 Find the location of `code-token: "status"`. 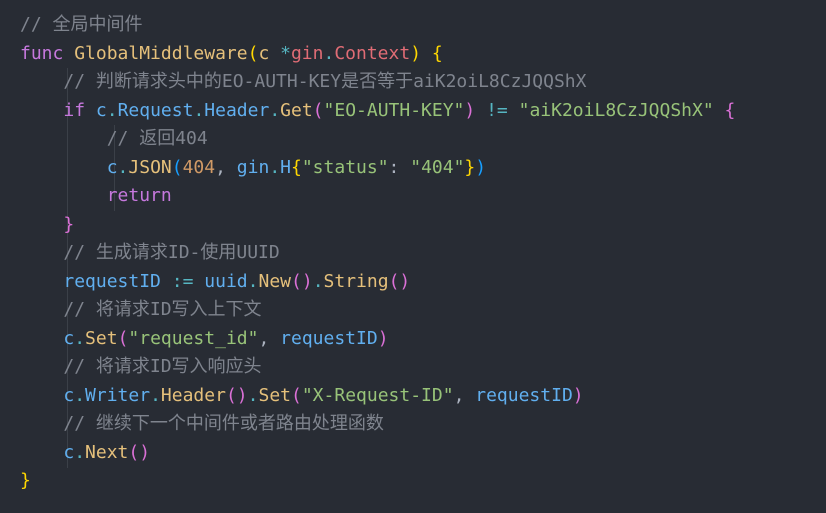

code-token: "status" is located at coordinates (345, 167).